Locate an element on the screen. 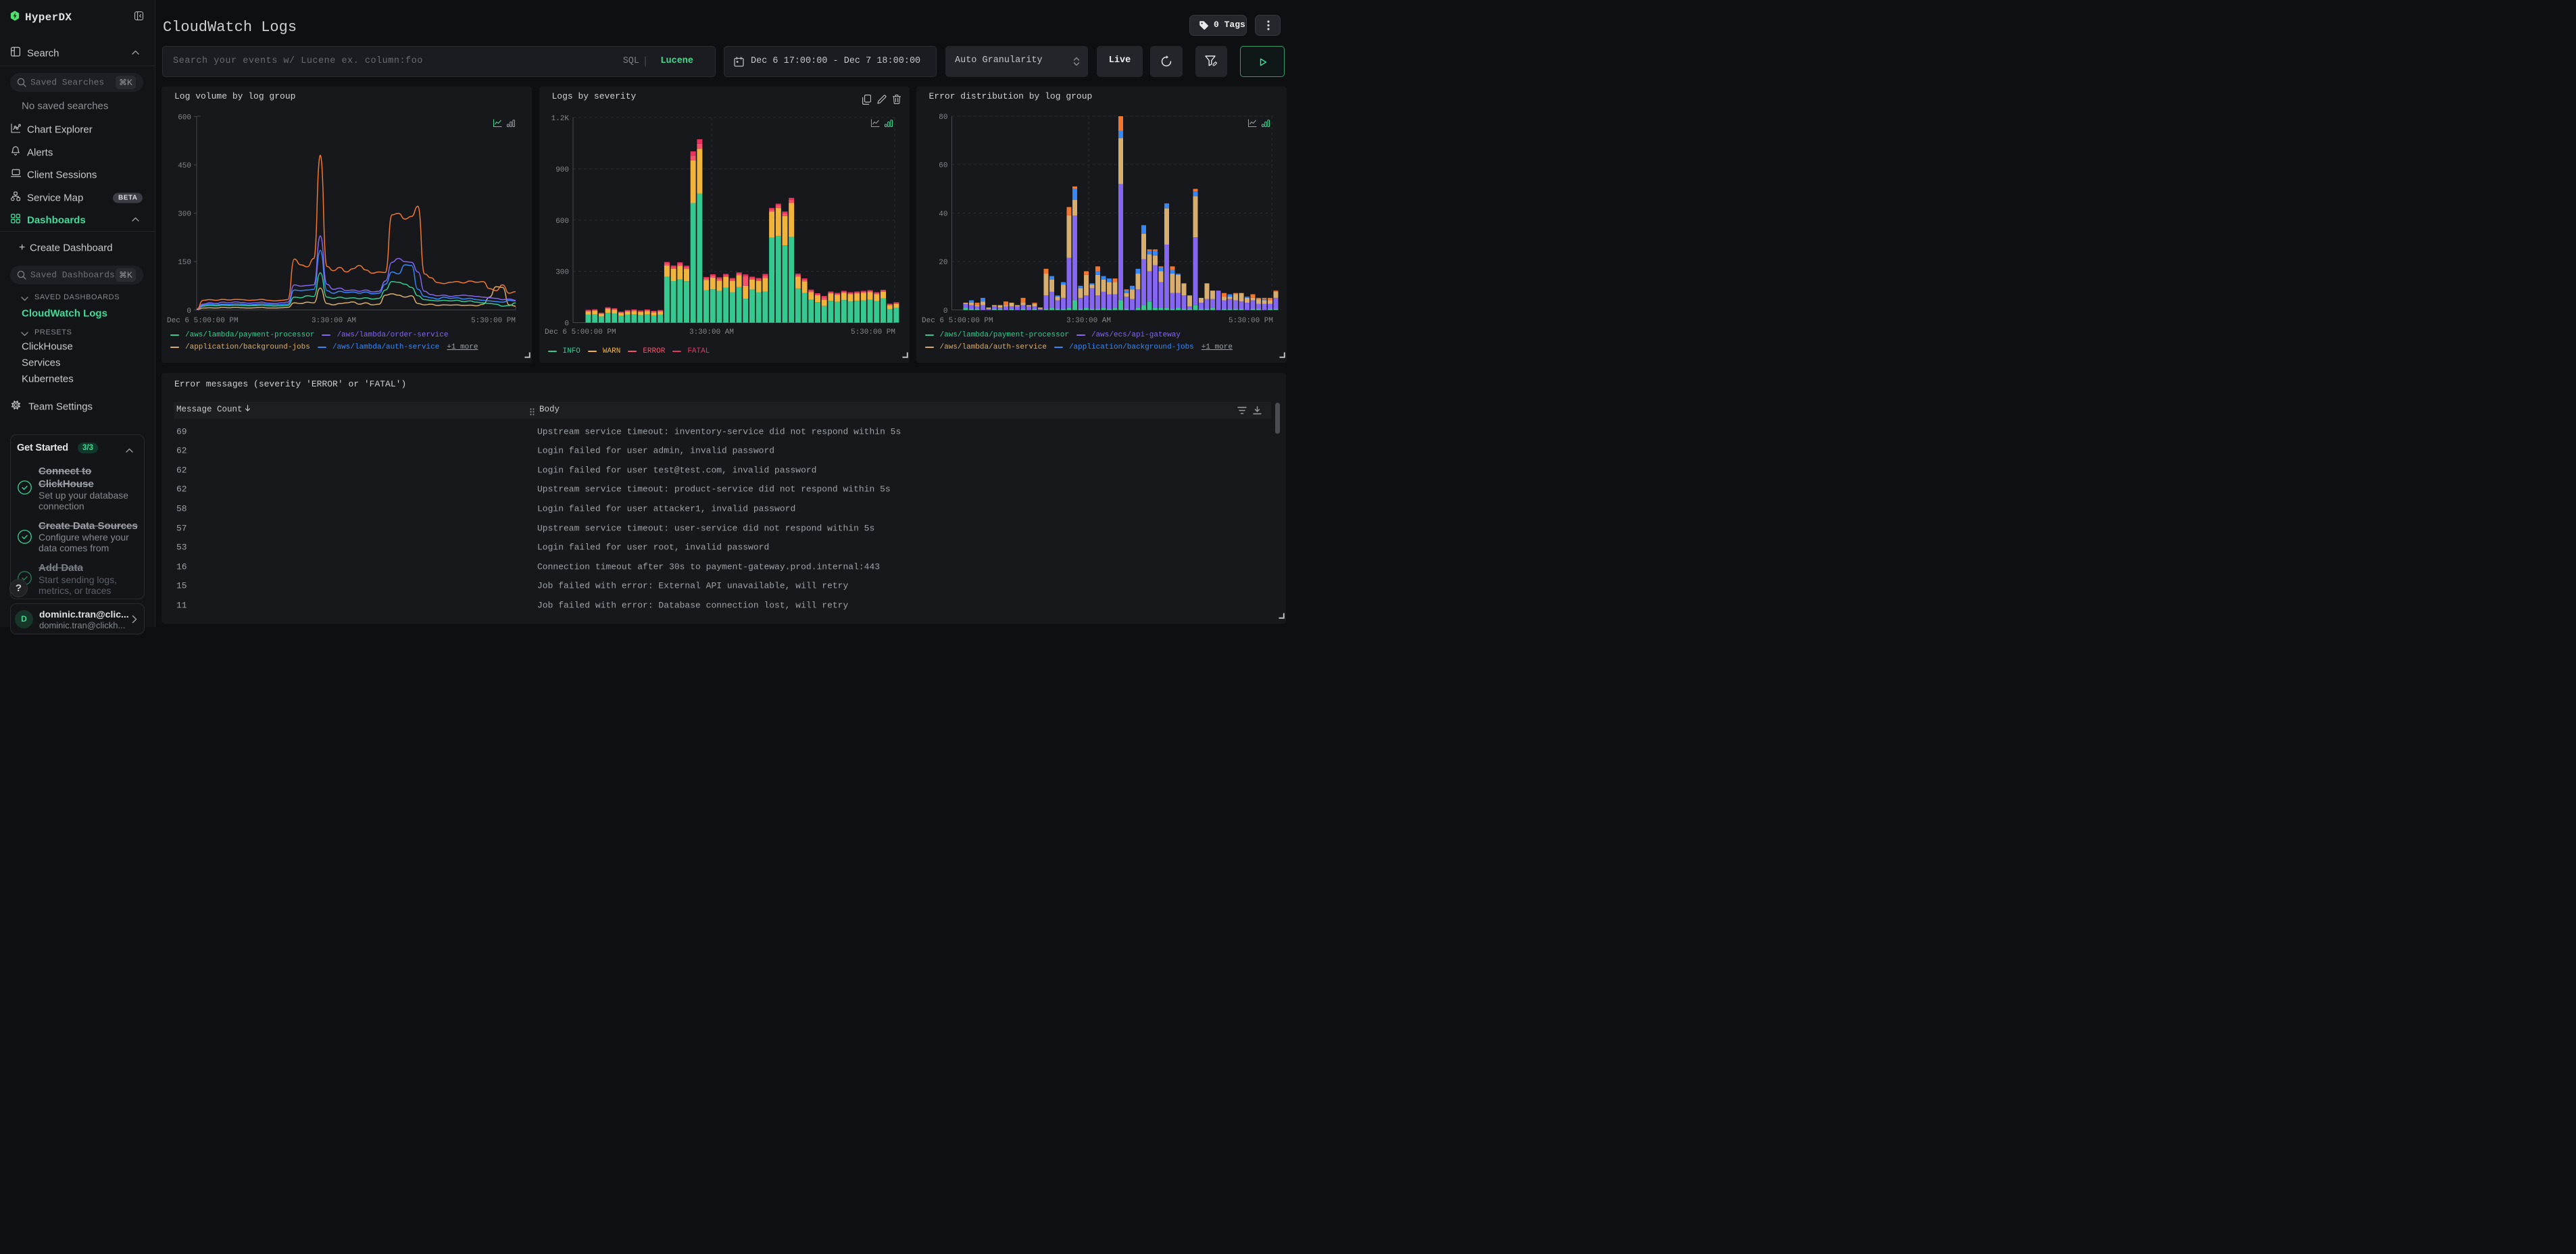 Image resolution: width=2576 pixels, height=1254 pixels. svg-text: 450 is located at coordinates (185, 166).